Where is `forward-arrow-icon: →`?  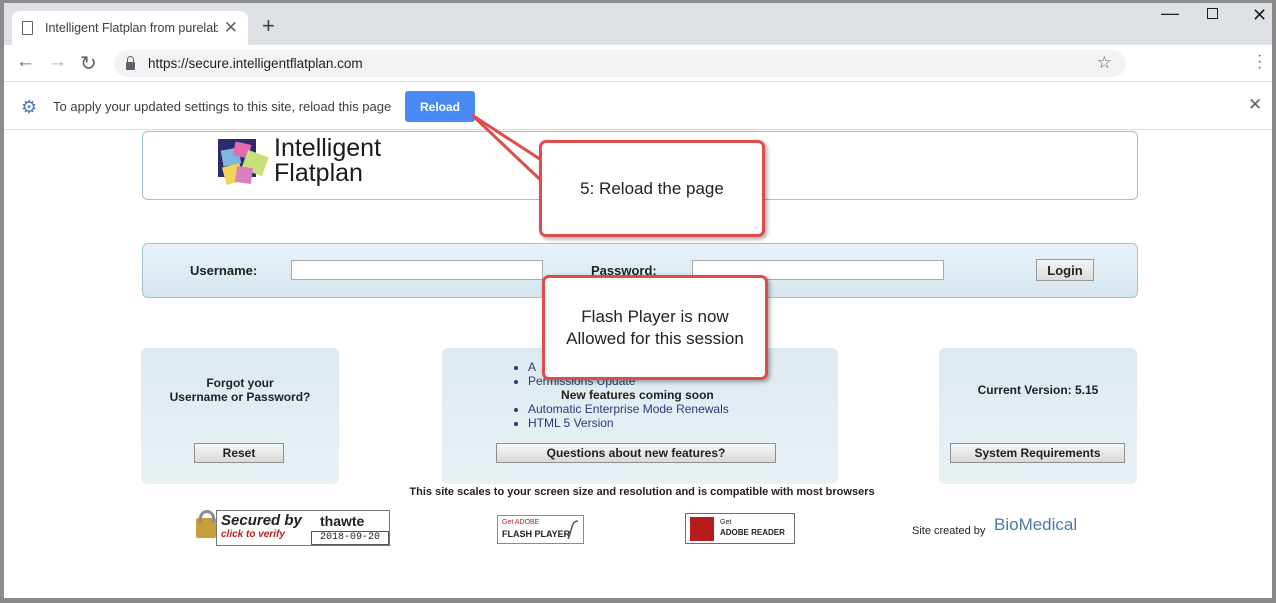
forward-arrow-icon: → is located at coordinates (57, 62).